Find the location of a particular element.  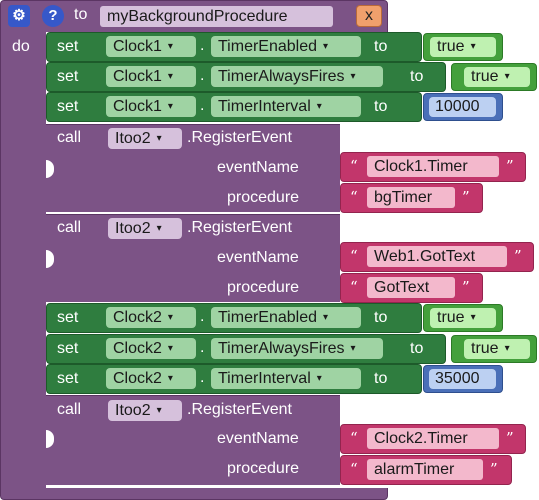

text-field: Web1.GotText is located at coordinates (437, 256).